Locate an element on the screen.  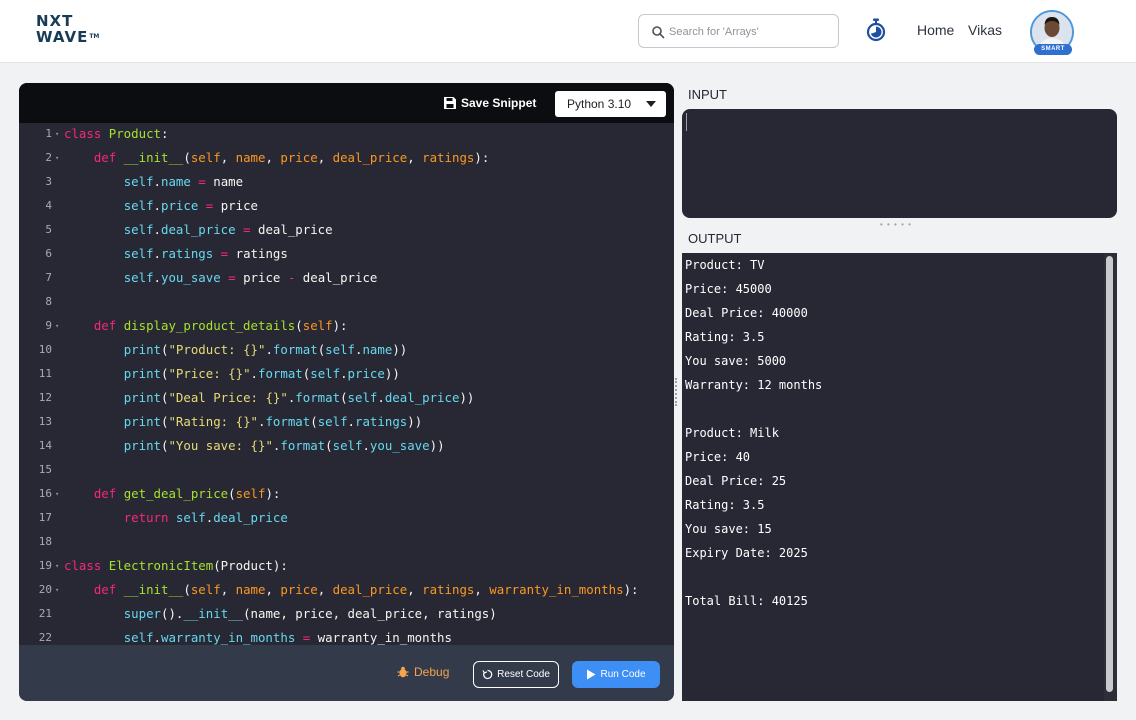
code-token: ( is located at coordinates (187, 157).